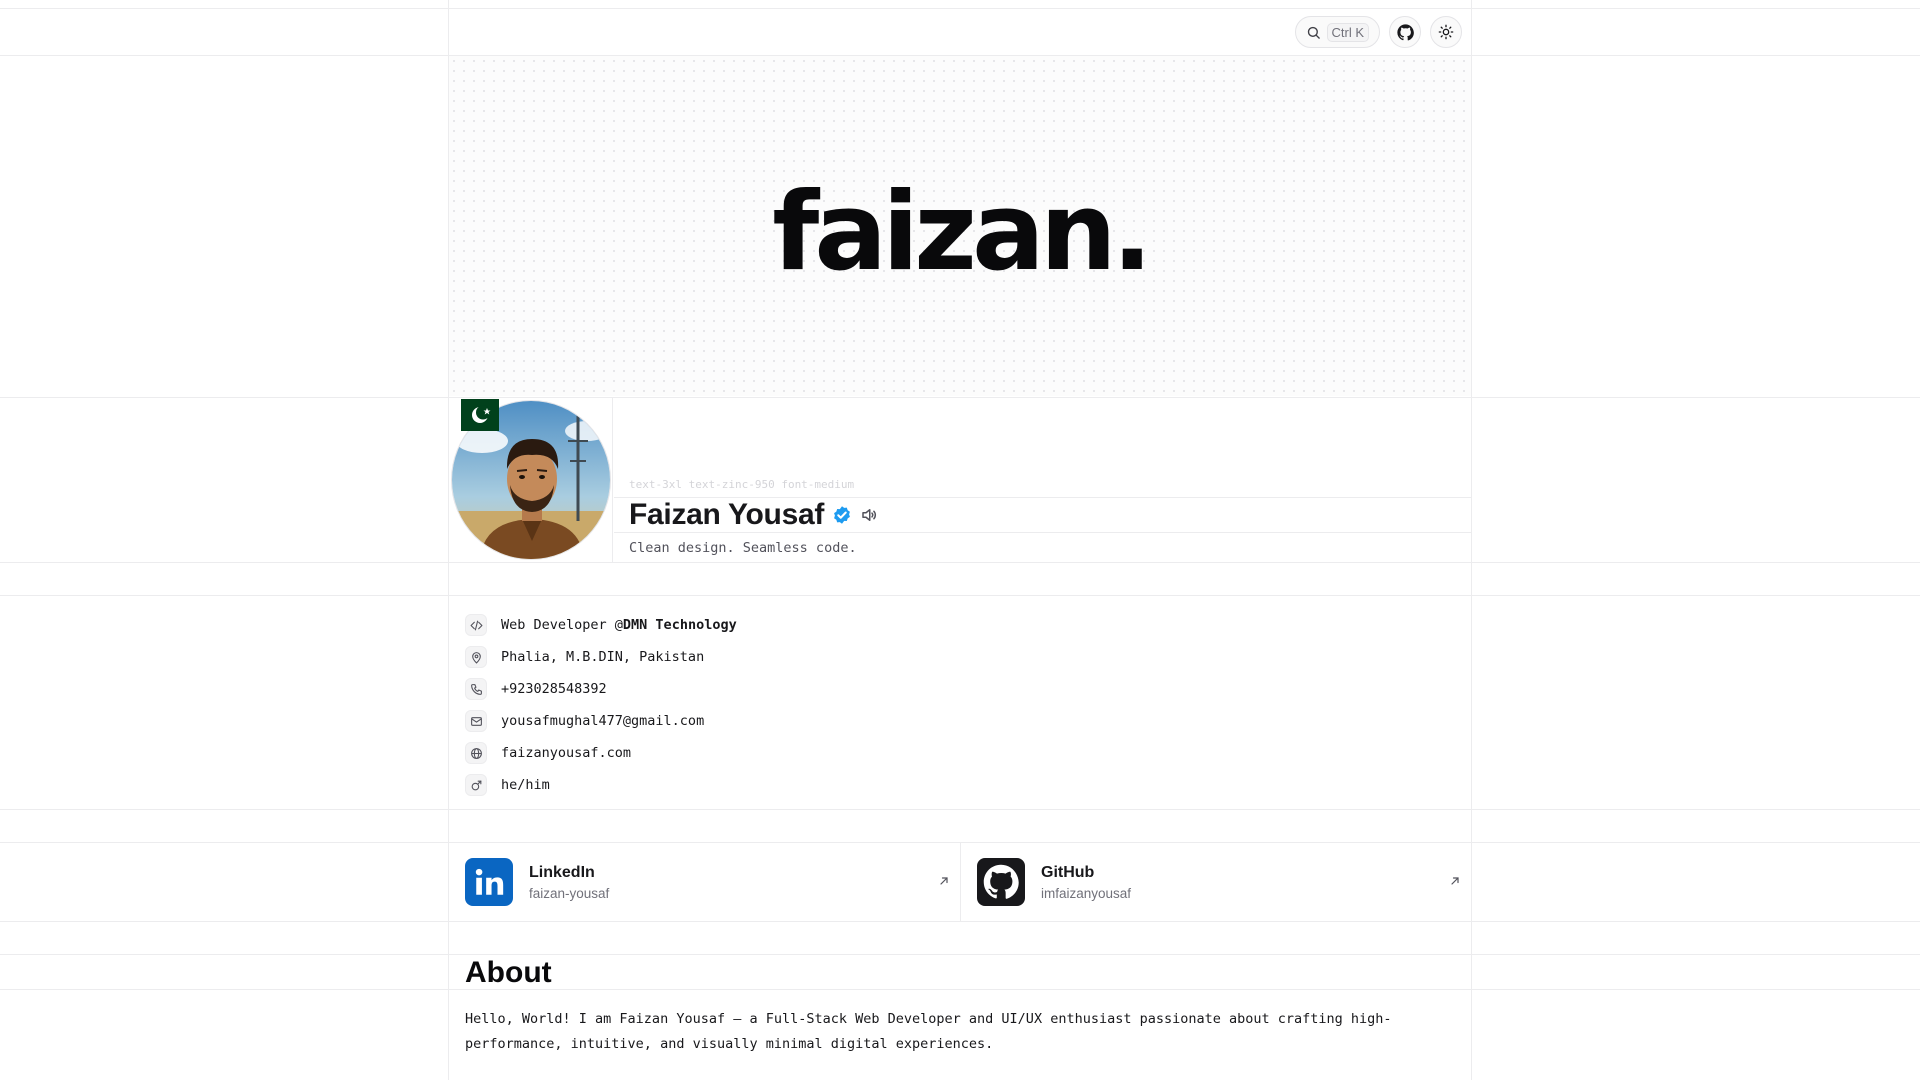 The height and width of the screenshot is (1080, 1920). What do you see at coordinates (603, 657) in the screenshot?
I see `detail-location-text: Phalia, M.B.DIN, Pakistan` at bounding box center [603, 657].